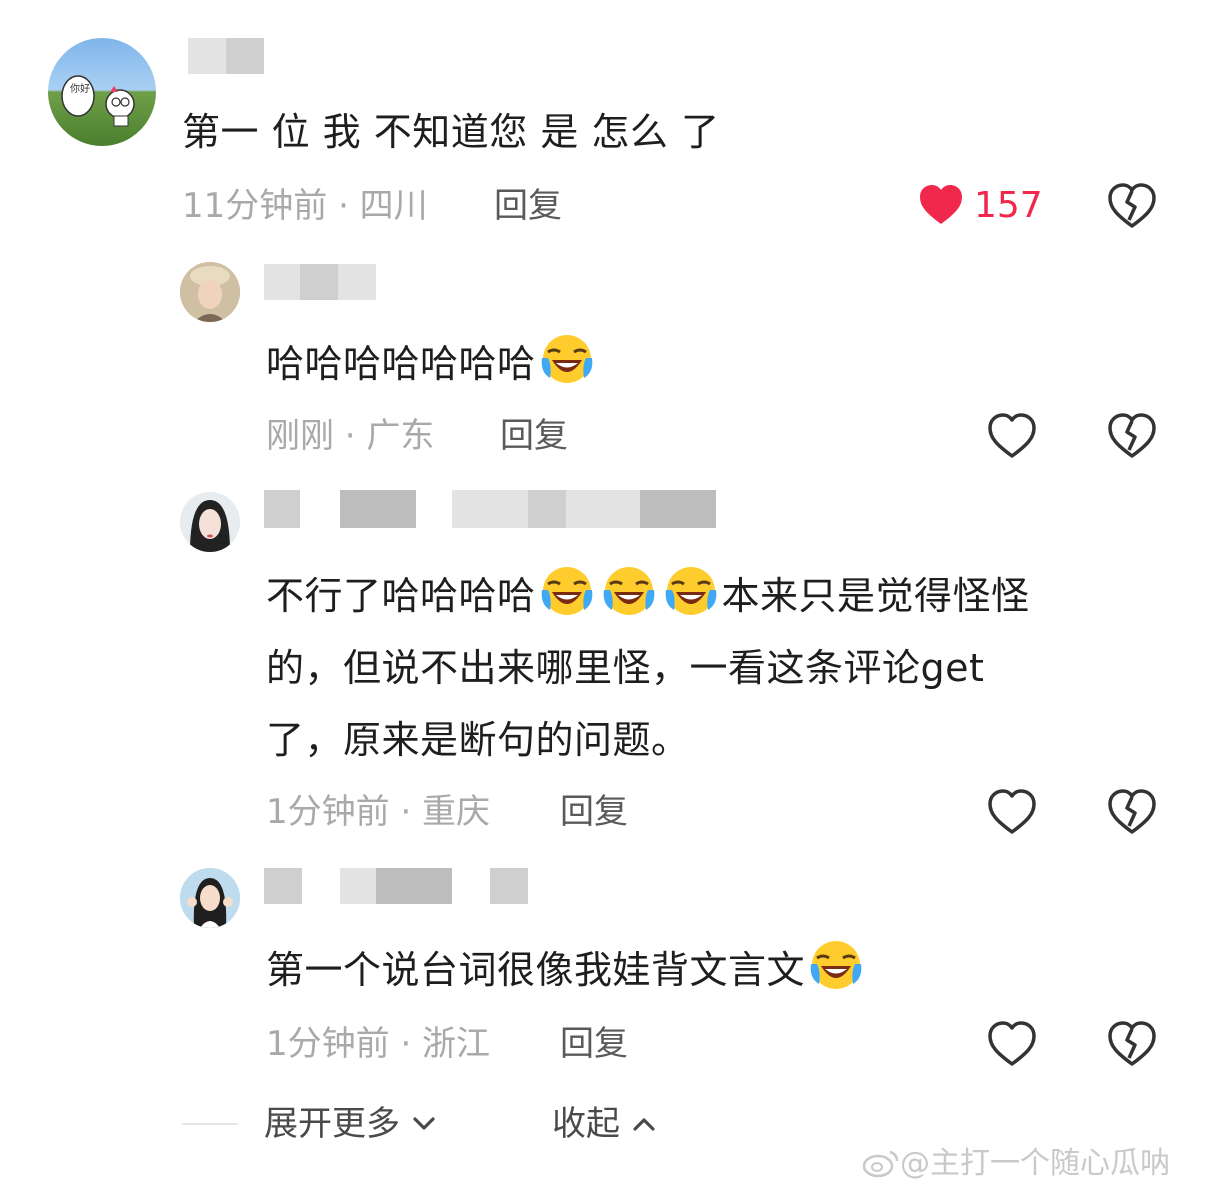 This screenshot has height=1191, width=1206. I want to click on expand-more-button: 展开更多, so click(350, 1124).